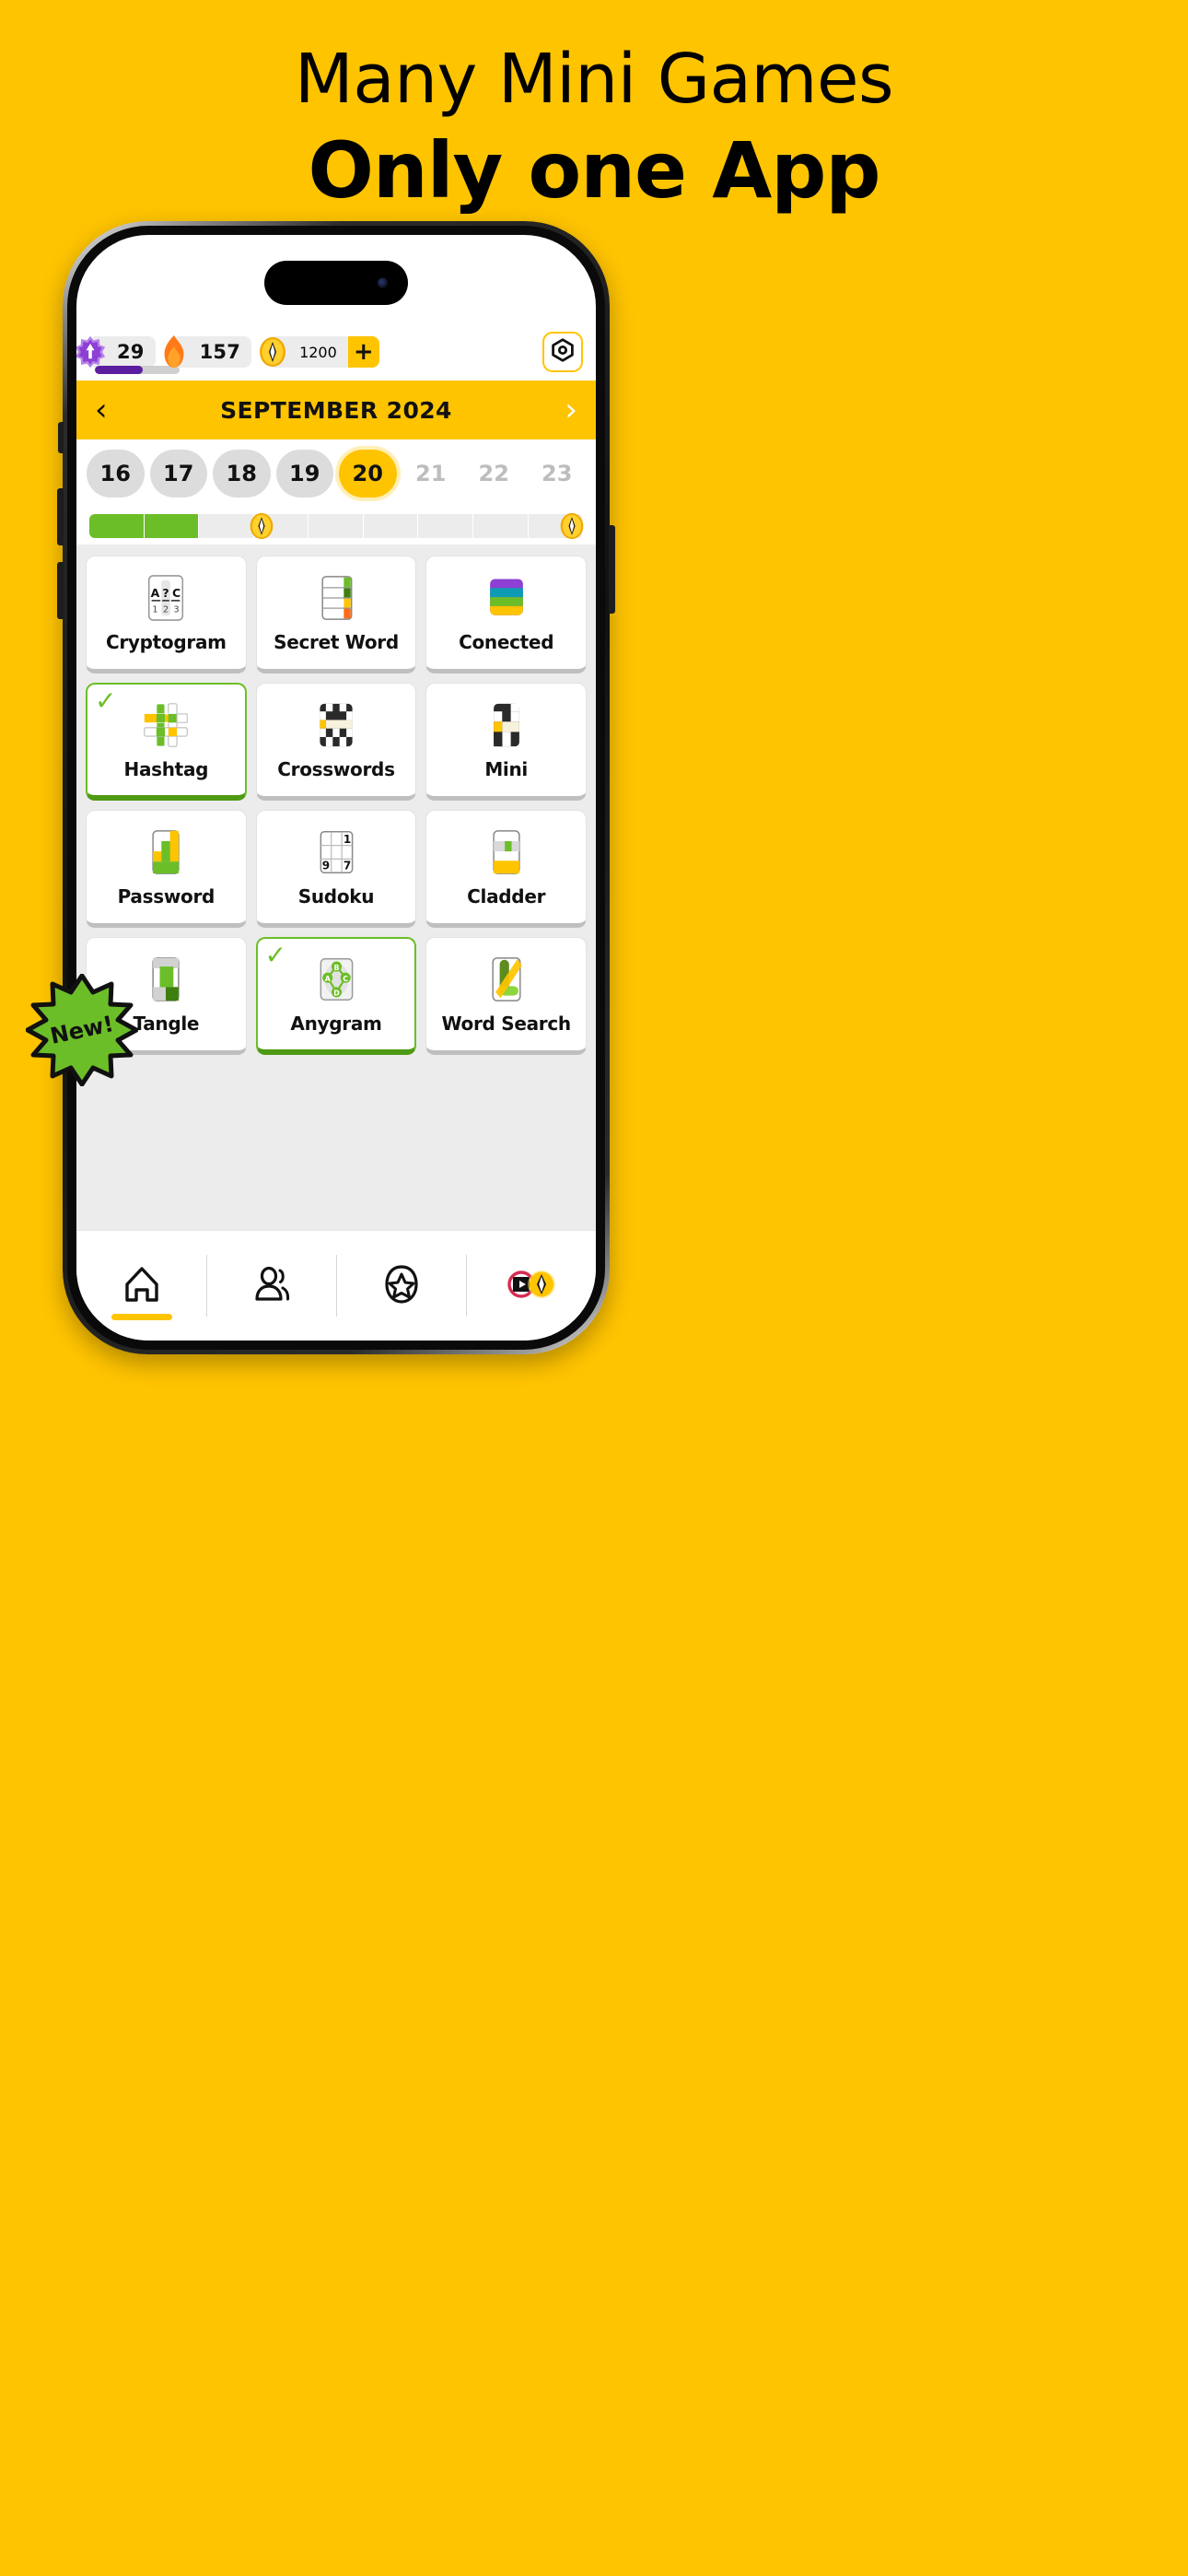 The width and height of the screenshot is (1188, 2576). What do you see at coordinates (60, 590) in the screenshot?
I see `volume-down-button` at bounding box center [60, 590].